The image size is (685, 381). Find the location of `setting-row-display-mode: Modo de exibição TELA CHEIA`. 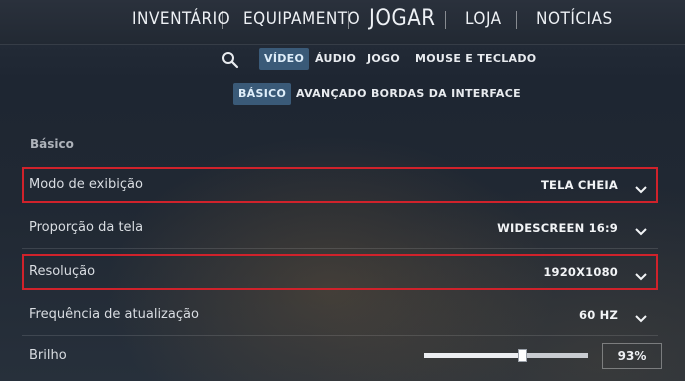

setting-row-display-mode: Modo de exibição TELA CHEIA is located at coordinates (340, 185).